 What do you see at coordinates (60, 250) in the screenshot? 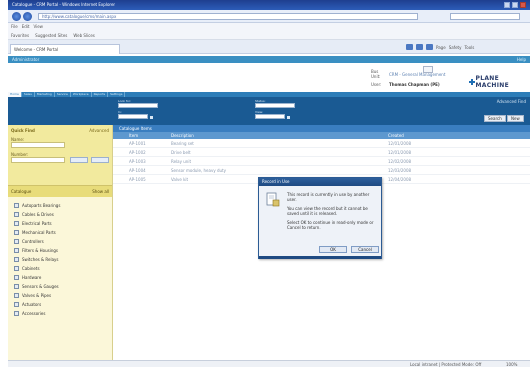
I see `list-item: Filters & Housings` at bounding box center [60, 250].